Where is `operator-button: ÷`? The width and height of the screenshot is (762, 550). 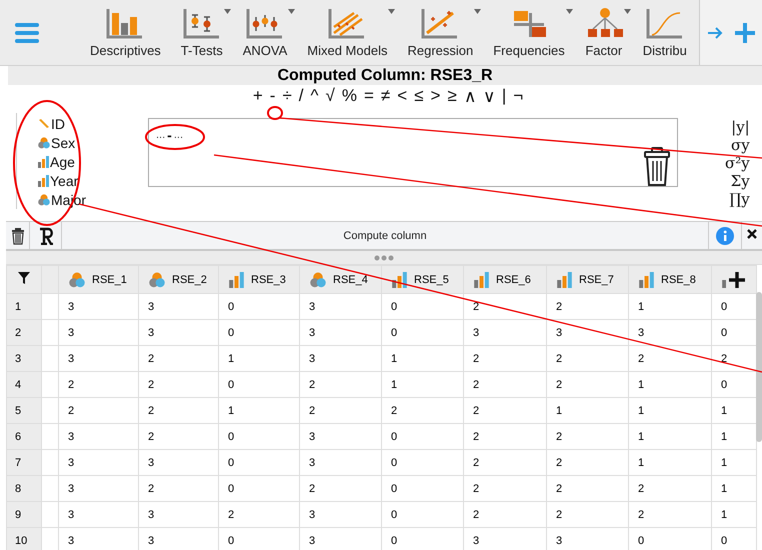 operator-button: ÷ is located at coordinates (287, 96).